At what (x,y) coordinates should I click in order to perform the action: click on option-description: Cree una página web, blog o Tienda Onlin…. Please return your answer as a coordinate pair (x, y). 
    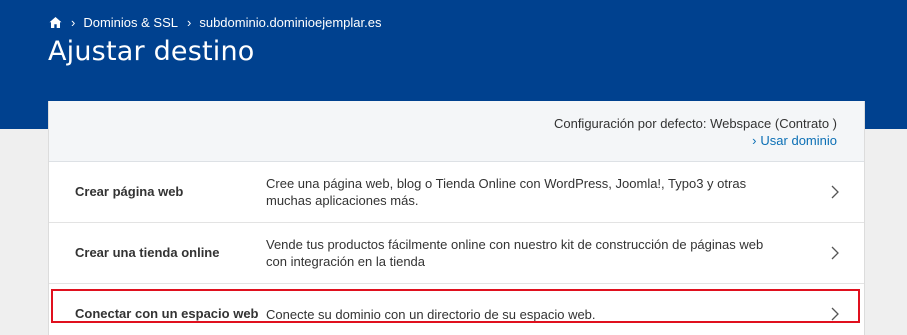
    Looking at the image, I should click on (506, 192).